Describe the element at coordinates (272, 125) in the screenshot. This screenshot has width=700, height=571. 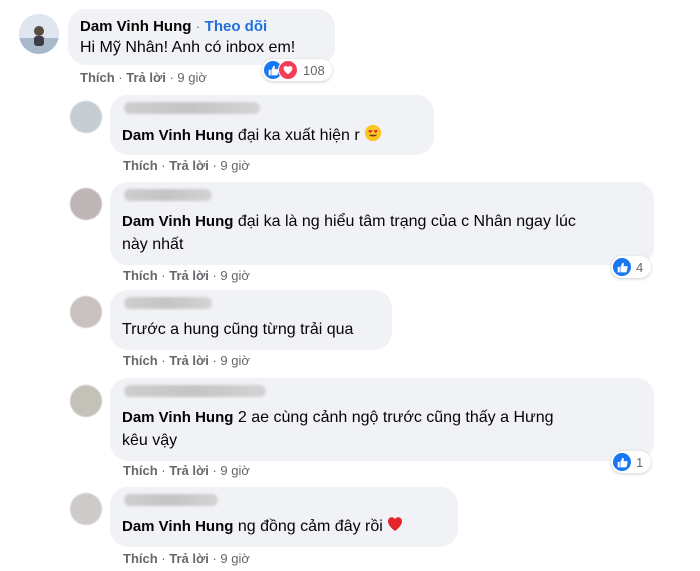
I see `reply-bubble: Dam Vinh Hung đại ka xuất hiện r` at that location.